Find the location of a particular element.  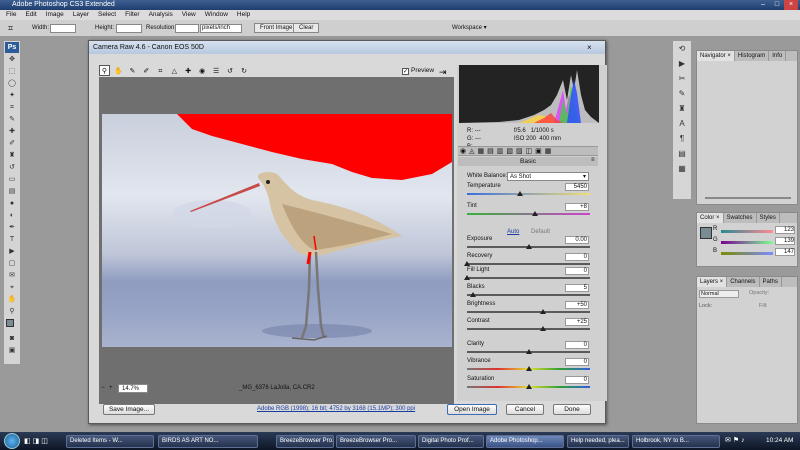

foreground-color-swatch is located at coordinates (706, 233).